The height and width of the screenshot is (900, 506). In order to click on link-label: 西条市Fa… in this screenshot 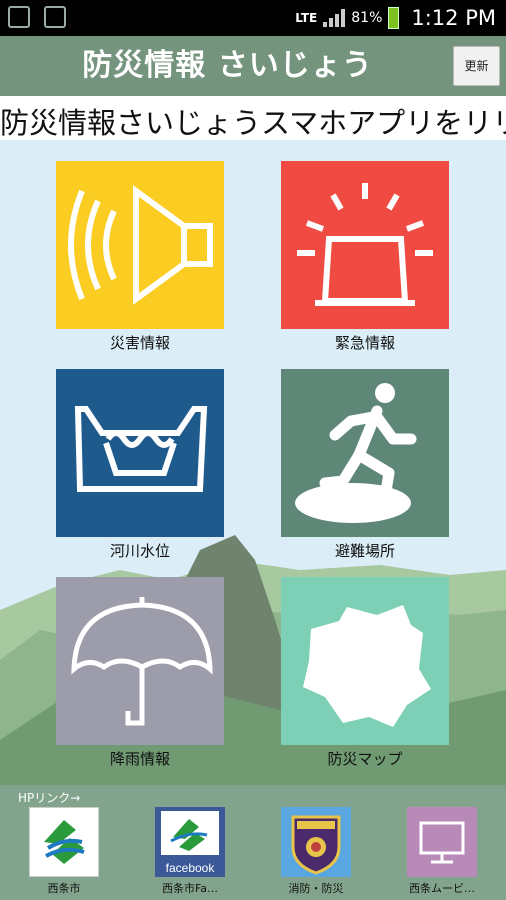, I will do `click(190, 888)`.